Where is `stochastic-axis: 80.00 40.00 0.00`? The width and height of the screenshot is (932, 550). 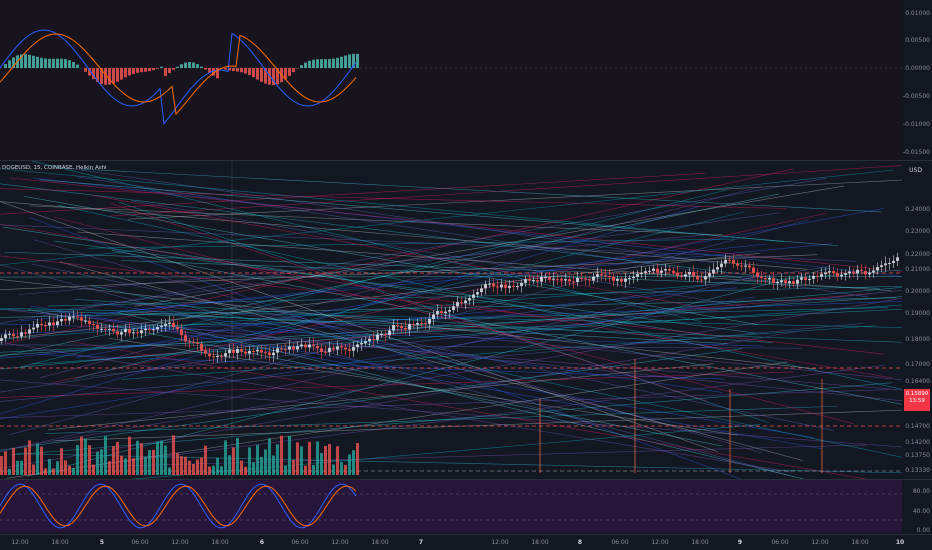
stochastic-axis: 80.00 40.00 0.00 is located at coordinates (917, 507).